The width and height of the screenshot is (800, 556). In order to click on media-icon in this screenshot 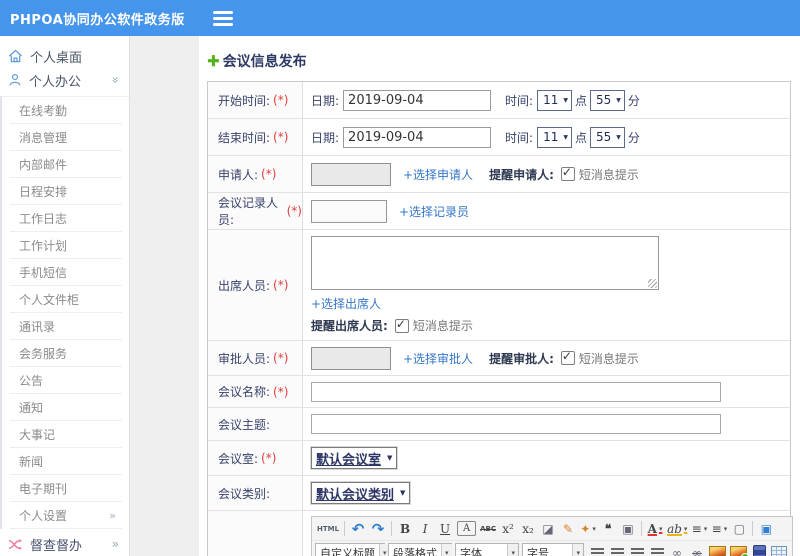, I will do `click(759, 549)`.